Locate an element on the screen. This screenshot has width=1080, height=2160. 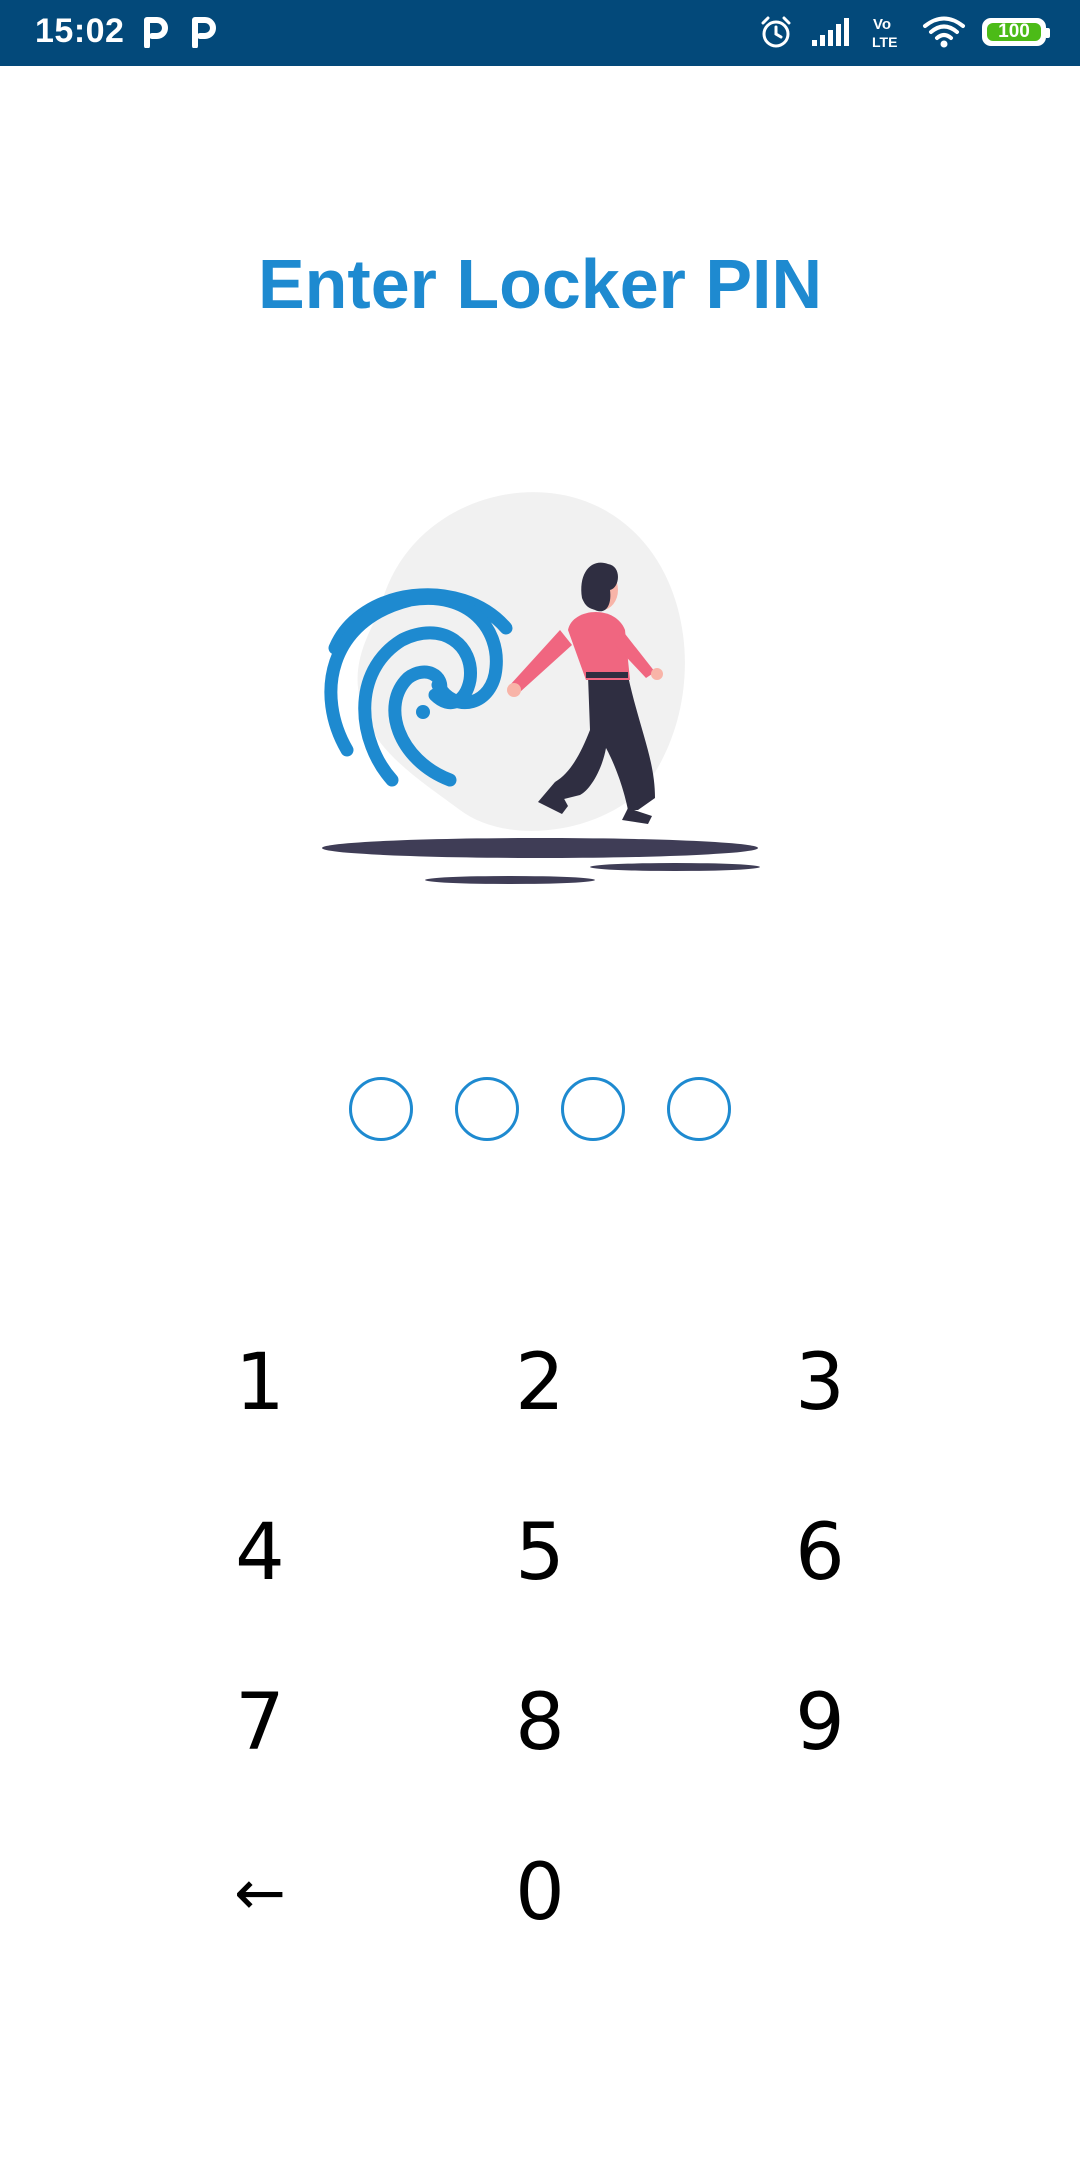
key-5: 5 is located at coordinates (540, 1553).